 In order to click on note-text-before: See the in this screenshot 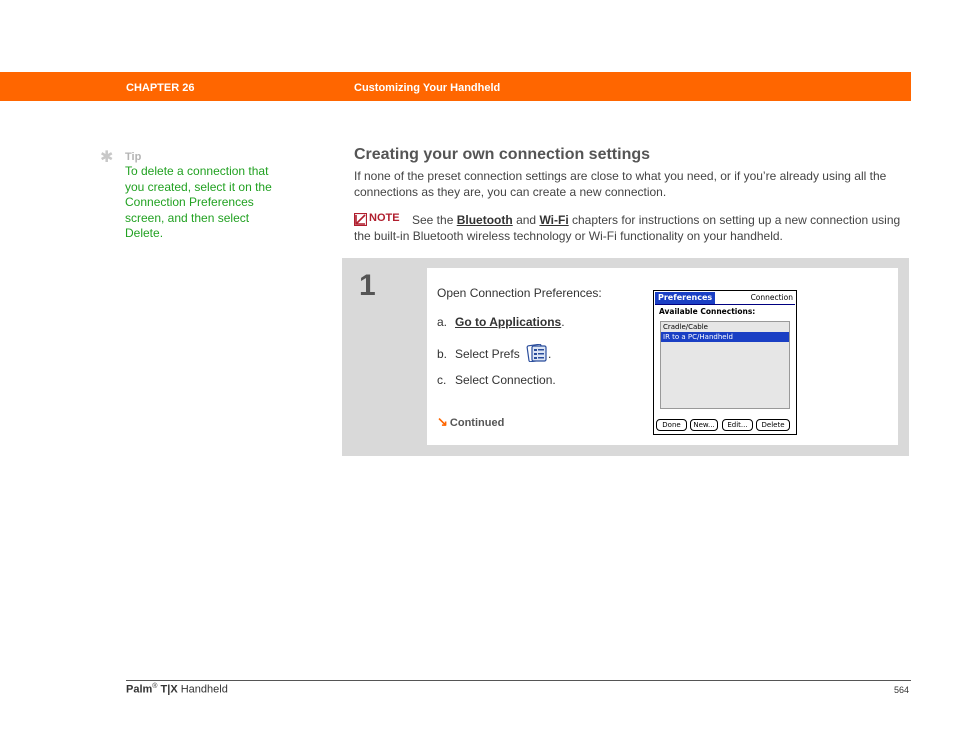, I will do `click(433, 220)`.